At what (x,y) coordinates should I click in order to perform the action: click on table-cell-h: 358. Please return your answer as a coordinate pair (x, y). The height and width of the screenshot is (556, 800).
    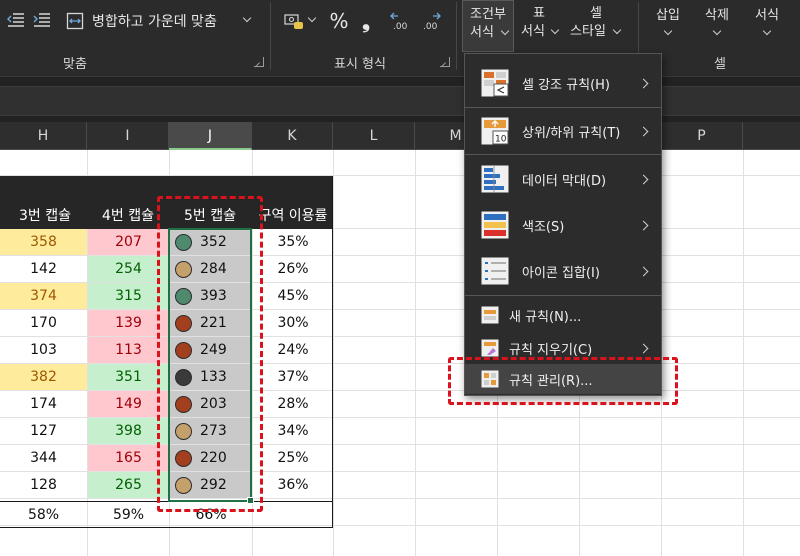
    Looking at the image, I should click on (43, 242).